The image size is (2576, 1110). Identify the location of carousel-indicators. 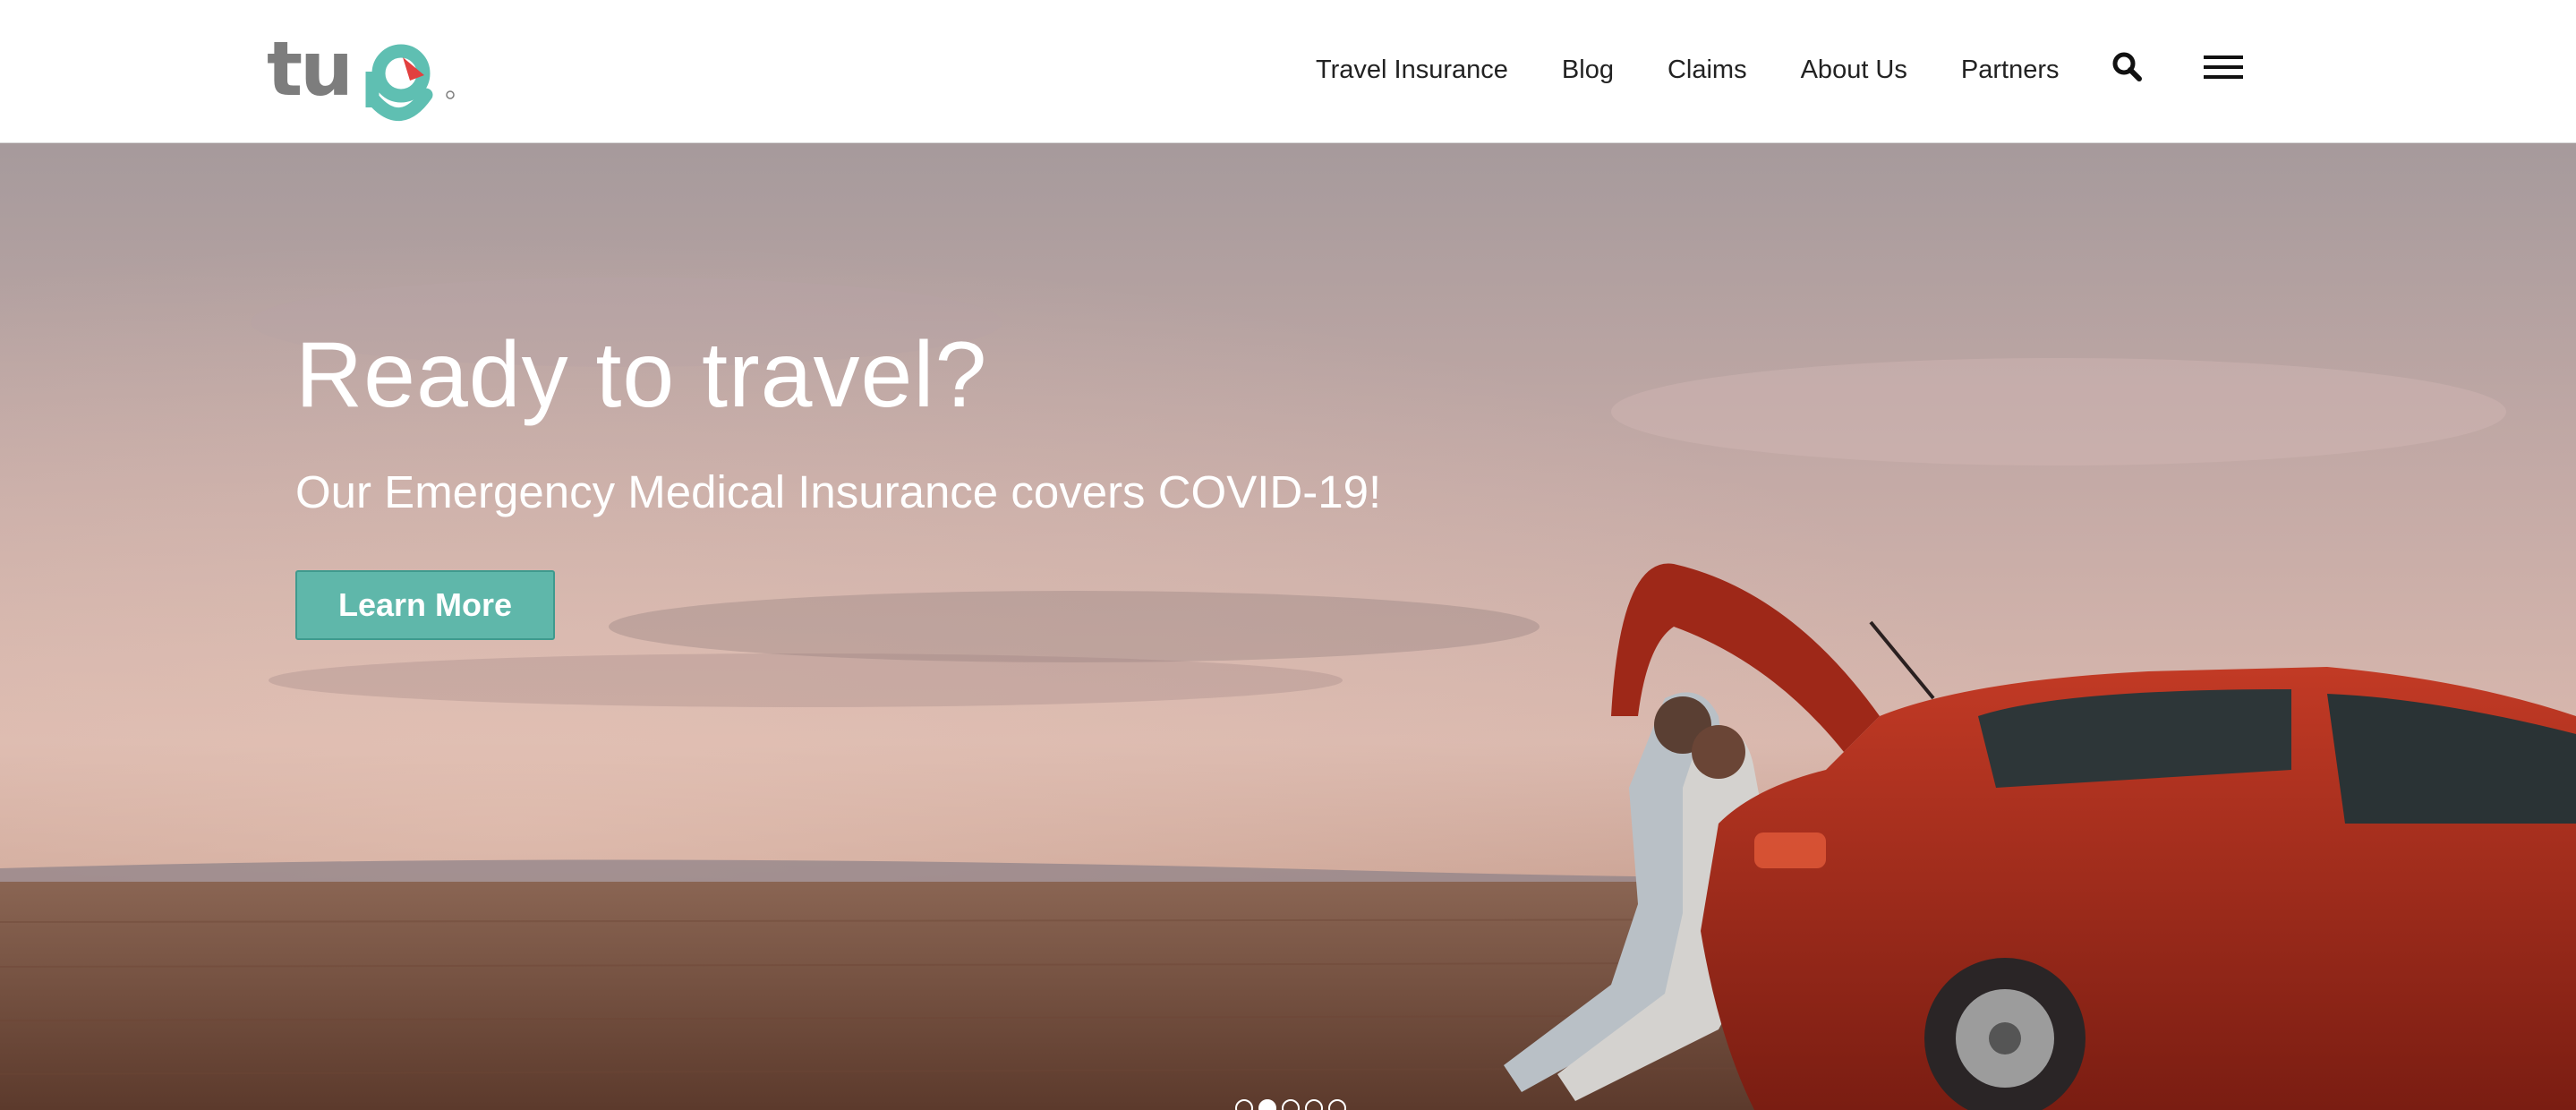
(1290, 1104).